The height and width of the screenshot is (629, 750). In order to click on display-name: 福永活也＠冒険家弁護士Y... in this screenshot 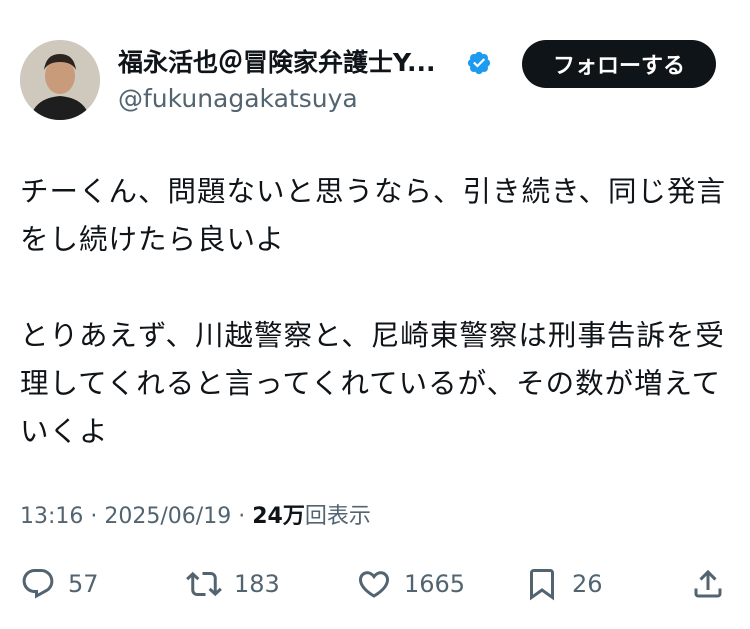, I will do `click(276, 63)`.